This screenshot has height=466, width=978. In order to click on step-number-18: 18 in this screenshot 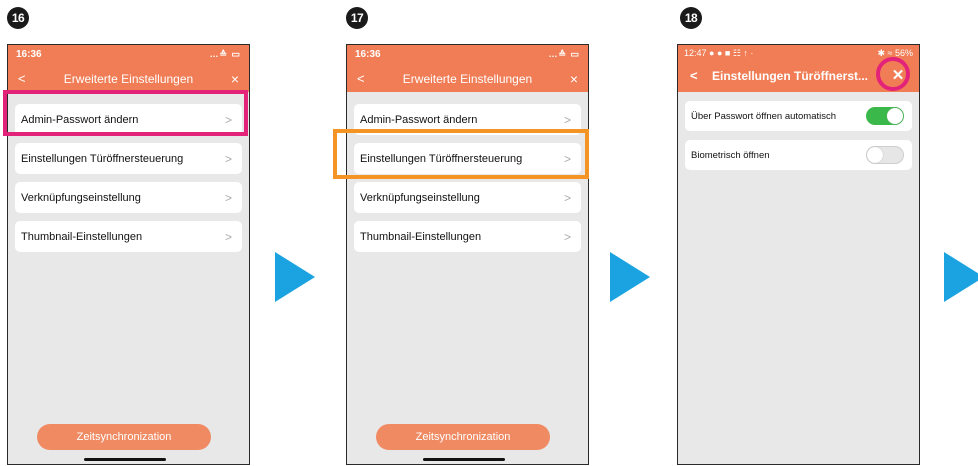, I will do `click(691, 18)`.